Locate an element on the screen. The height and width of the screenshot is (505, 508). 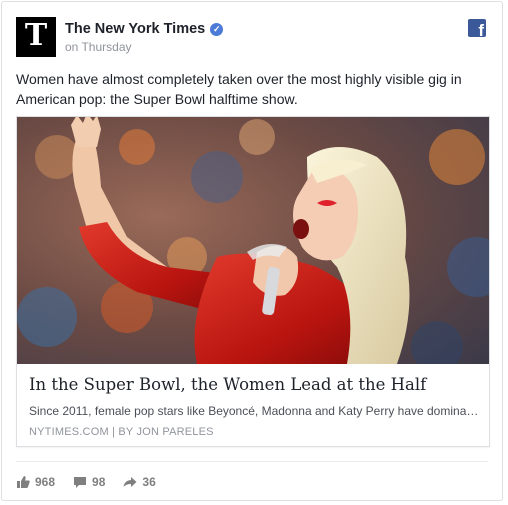
share-arrow-icon is located at coordinates (130, 482).